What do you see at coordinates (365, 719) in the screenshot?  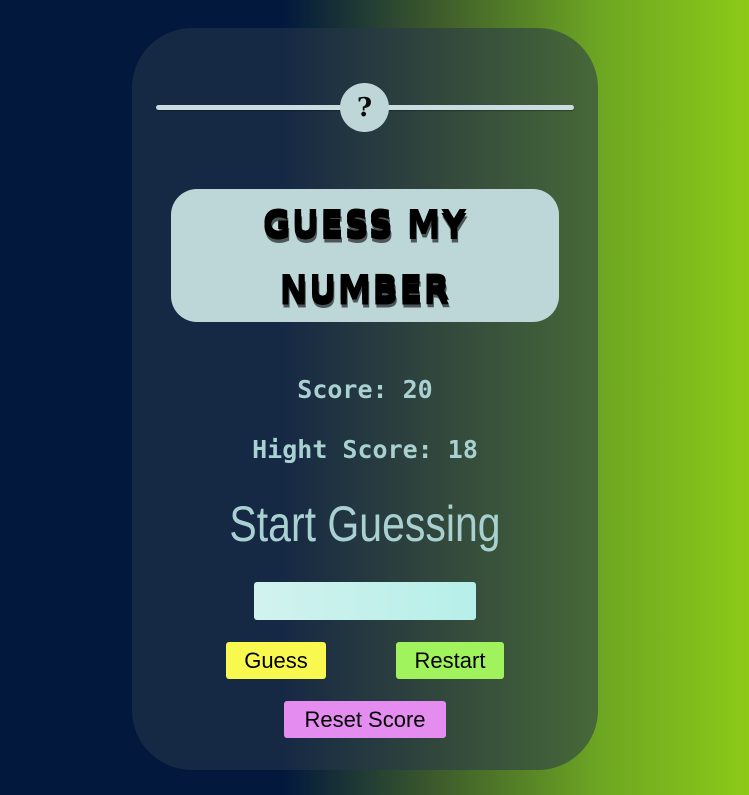 I see `reset-score-button: Reset Score` at bounding box center [365, 719].